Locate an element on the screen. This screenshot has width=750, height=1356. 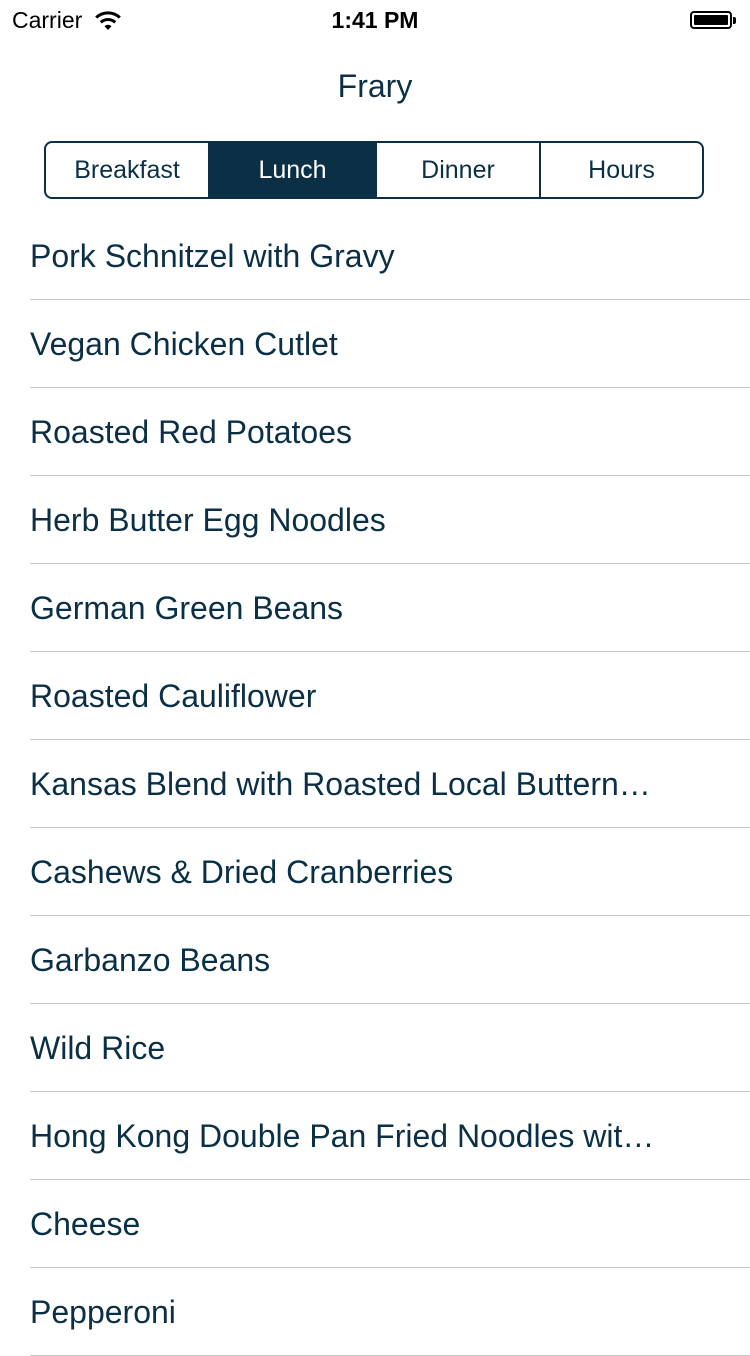
list-item-label: Cheese is located at coordinates (85, 1223).